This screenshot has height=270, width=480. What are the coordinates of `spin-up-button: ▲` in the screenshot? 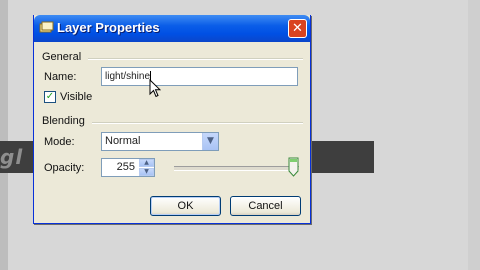 It's located at (146, 163).